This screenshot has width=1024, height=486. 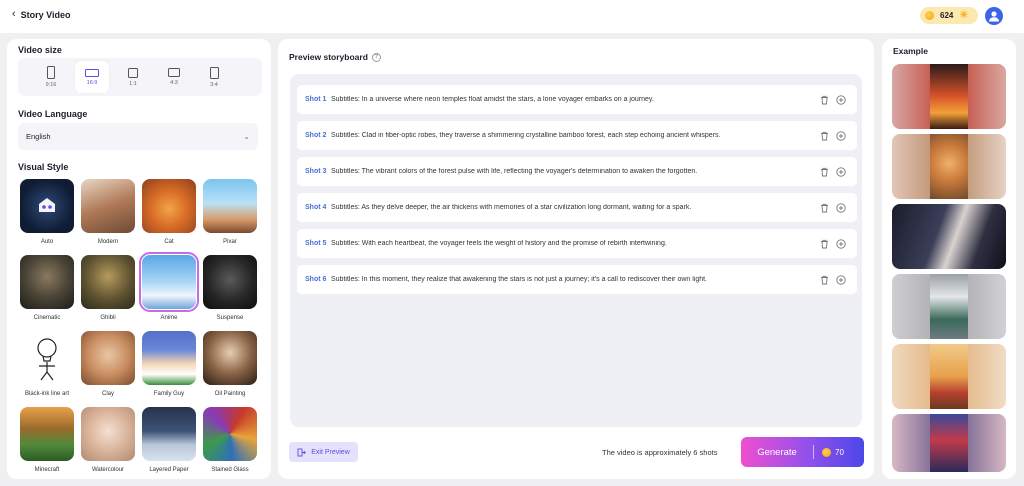 I want to click on style-label: Ghibli, so click(x=108, y=318).